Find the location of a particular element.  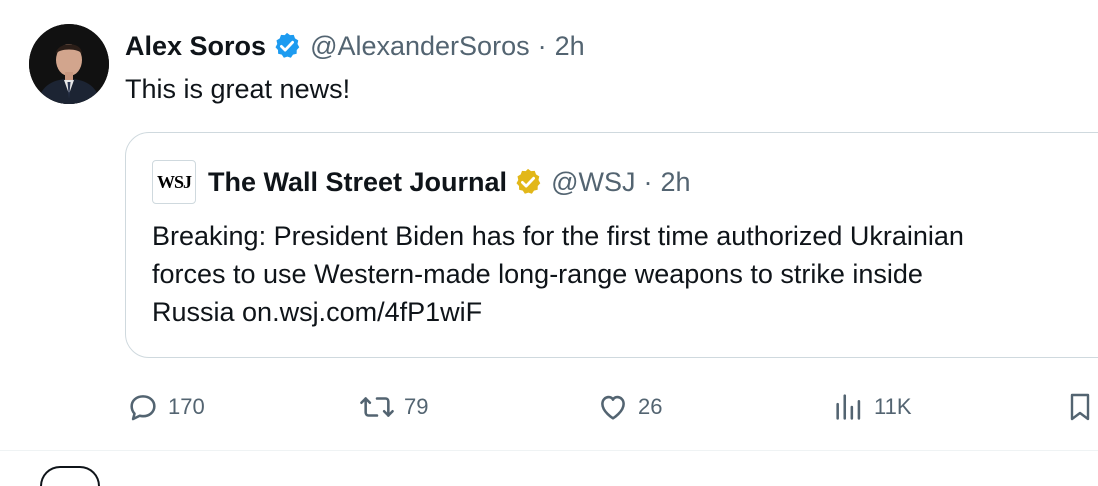

like-button: 26 is located at coordinates (629, 407).